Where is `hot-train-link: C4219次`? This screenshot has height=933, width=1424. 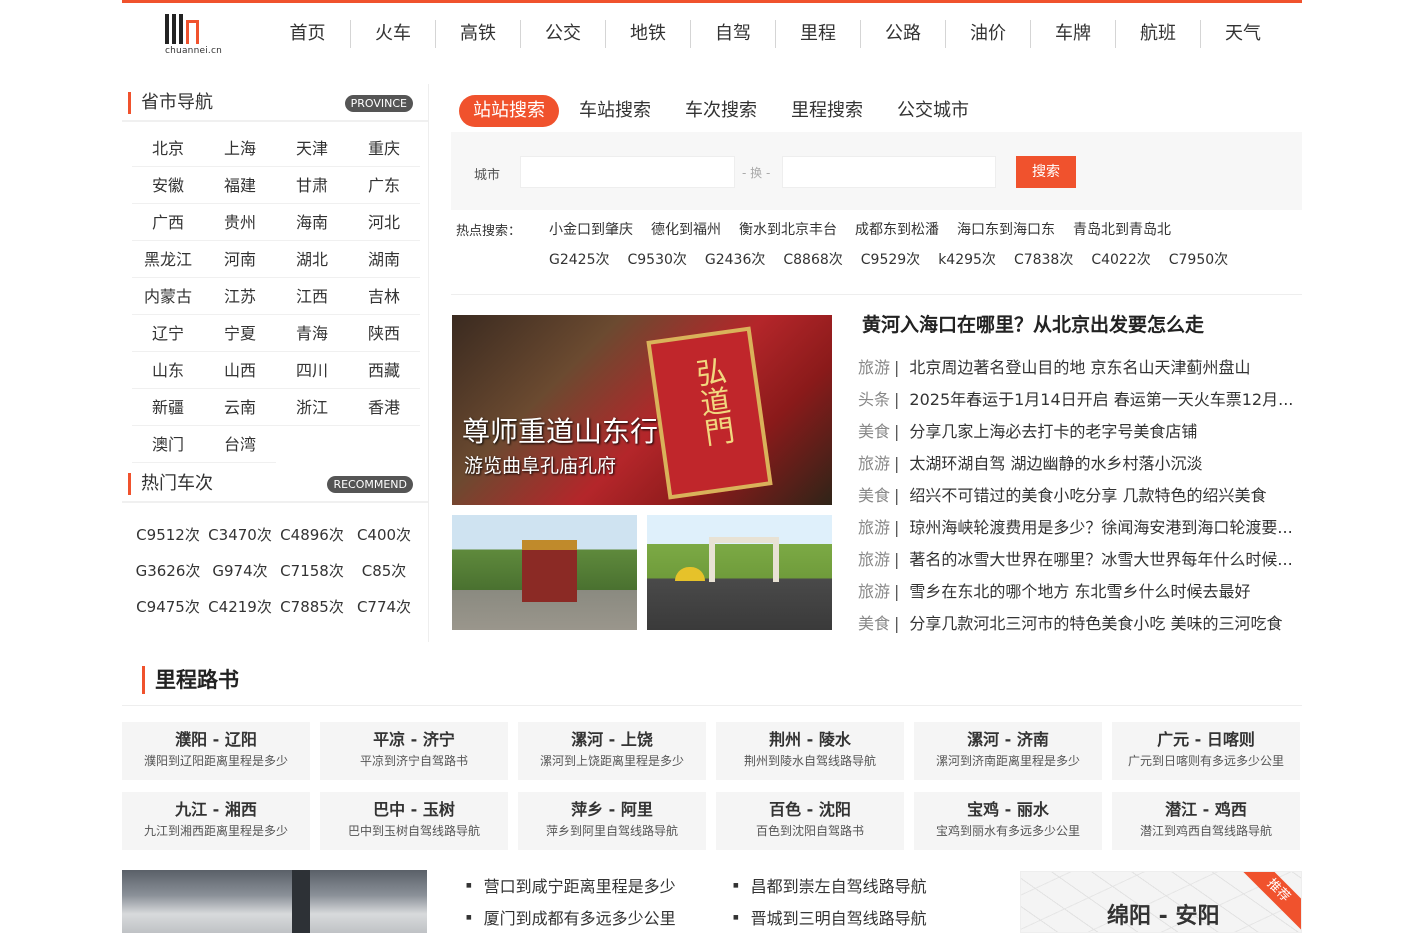 hot-train-link: C4219次 is located at coordinates (240, 607).